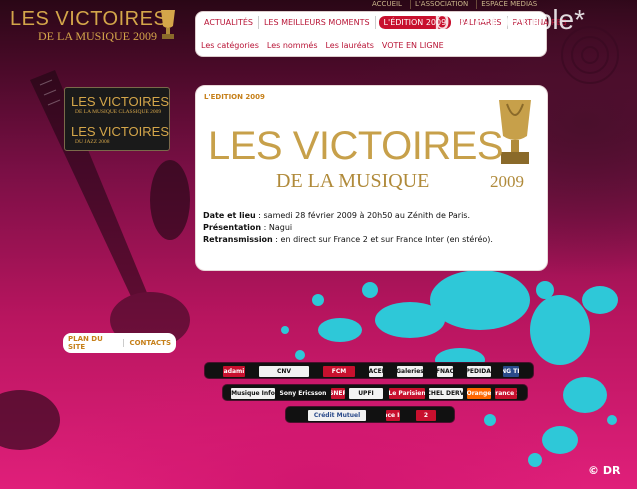 The height and width of the screenshot is (489, 637). I want to click on partner-logo: France Inter, so click(393, 415).